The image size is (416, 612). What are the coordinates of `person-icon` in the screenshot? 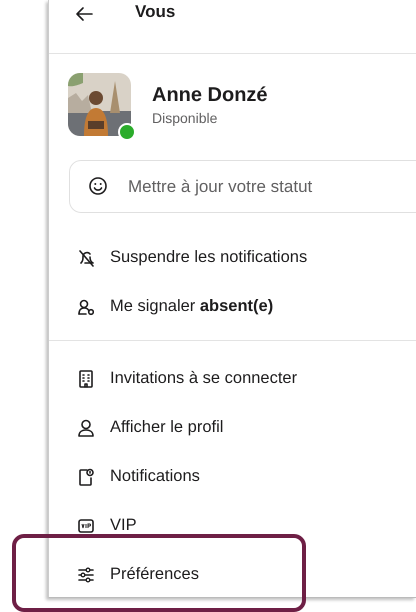 It's located at (86, 427).